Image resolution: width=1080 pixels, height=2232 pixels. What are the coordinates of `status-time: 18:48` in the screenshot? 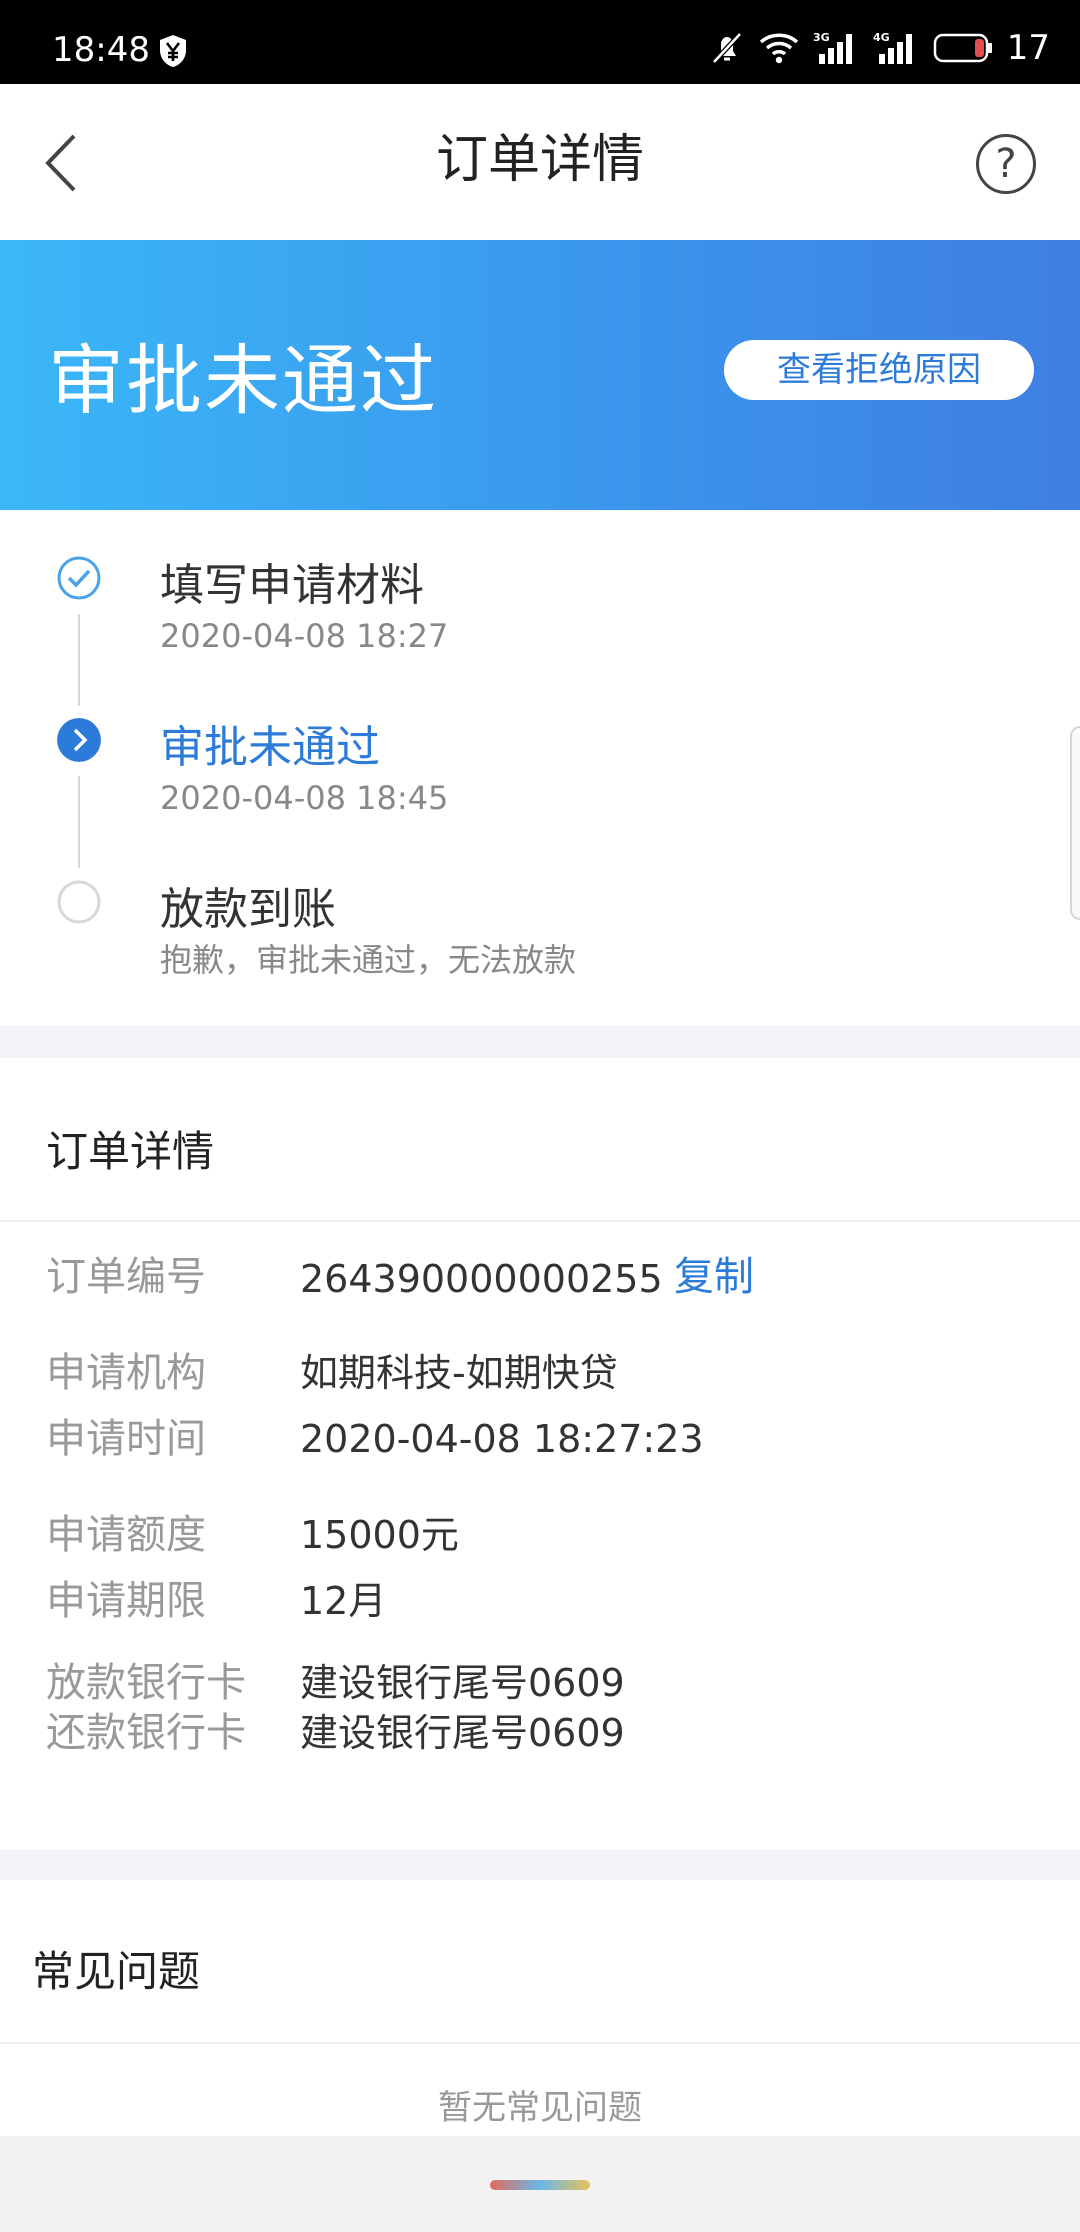 It's located at (101, 50).